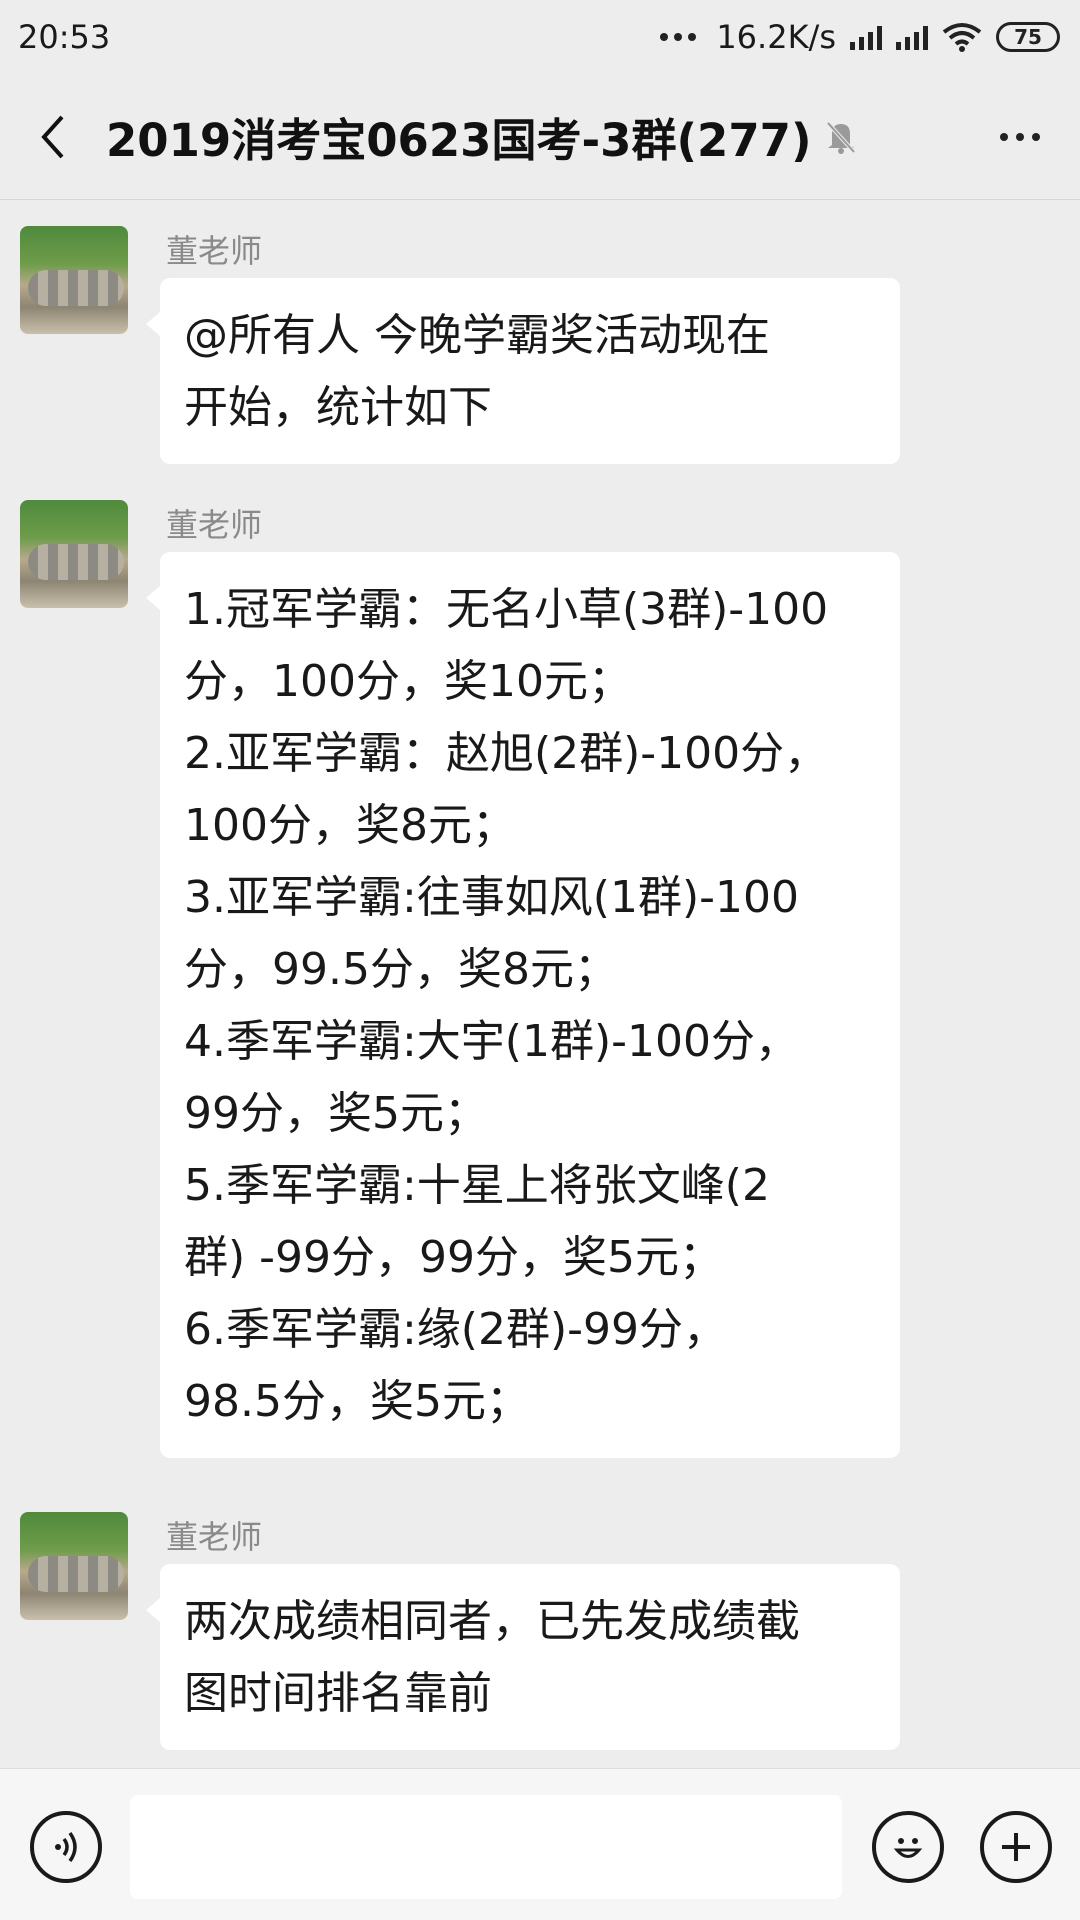 Image resolution: width=1080 pixels, height=1920 pixels. I want to click on battery-level: 75, so click(1028, 37).